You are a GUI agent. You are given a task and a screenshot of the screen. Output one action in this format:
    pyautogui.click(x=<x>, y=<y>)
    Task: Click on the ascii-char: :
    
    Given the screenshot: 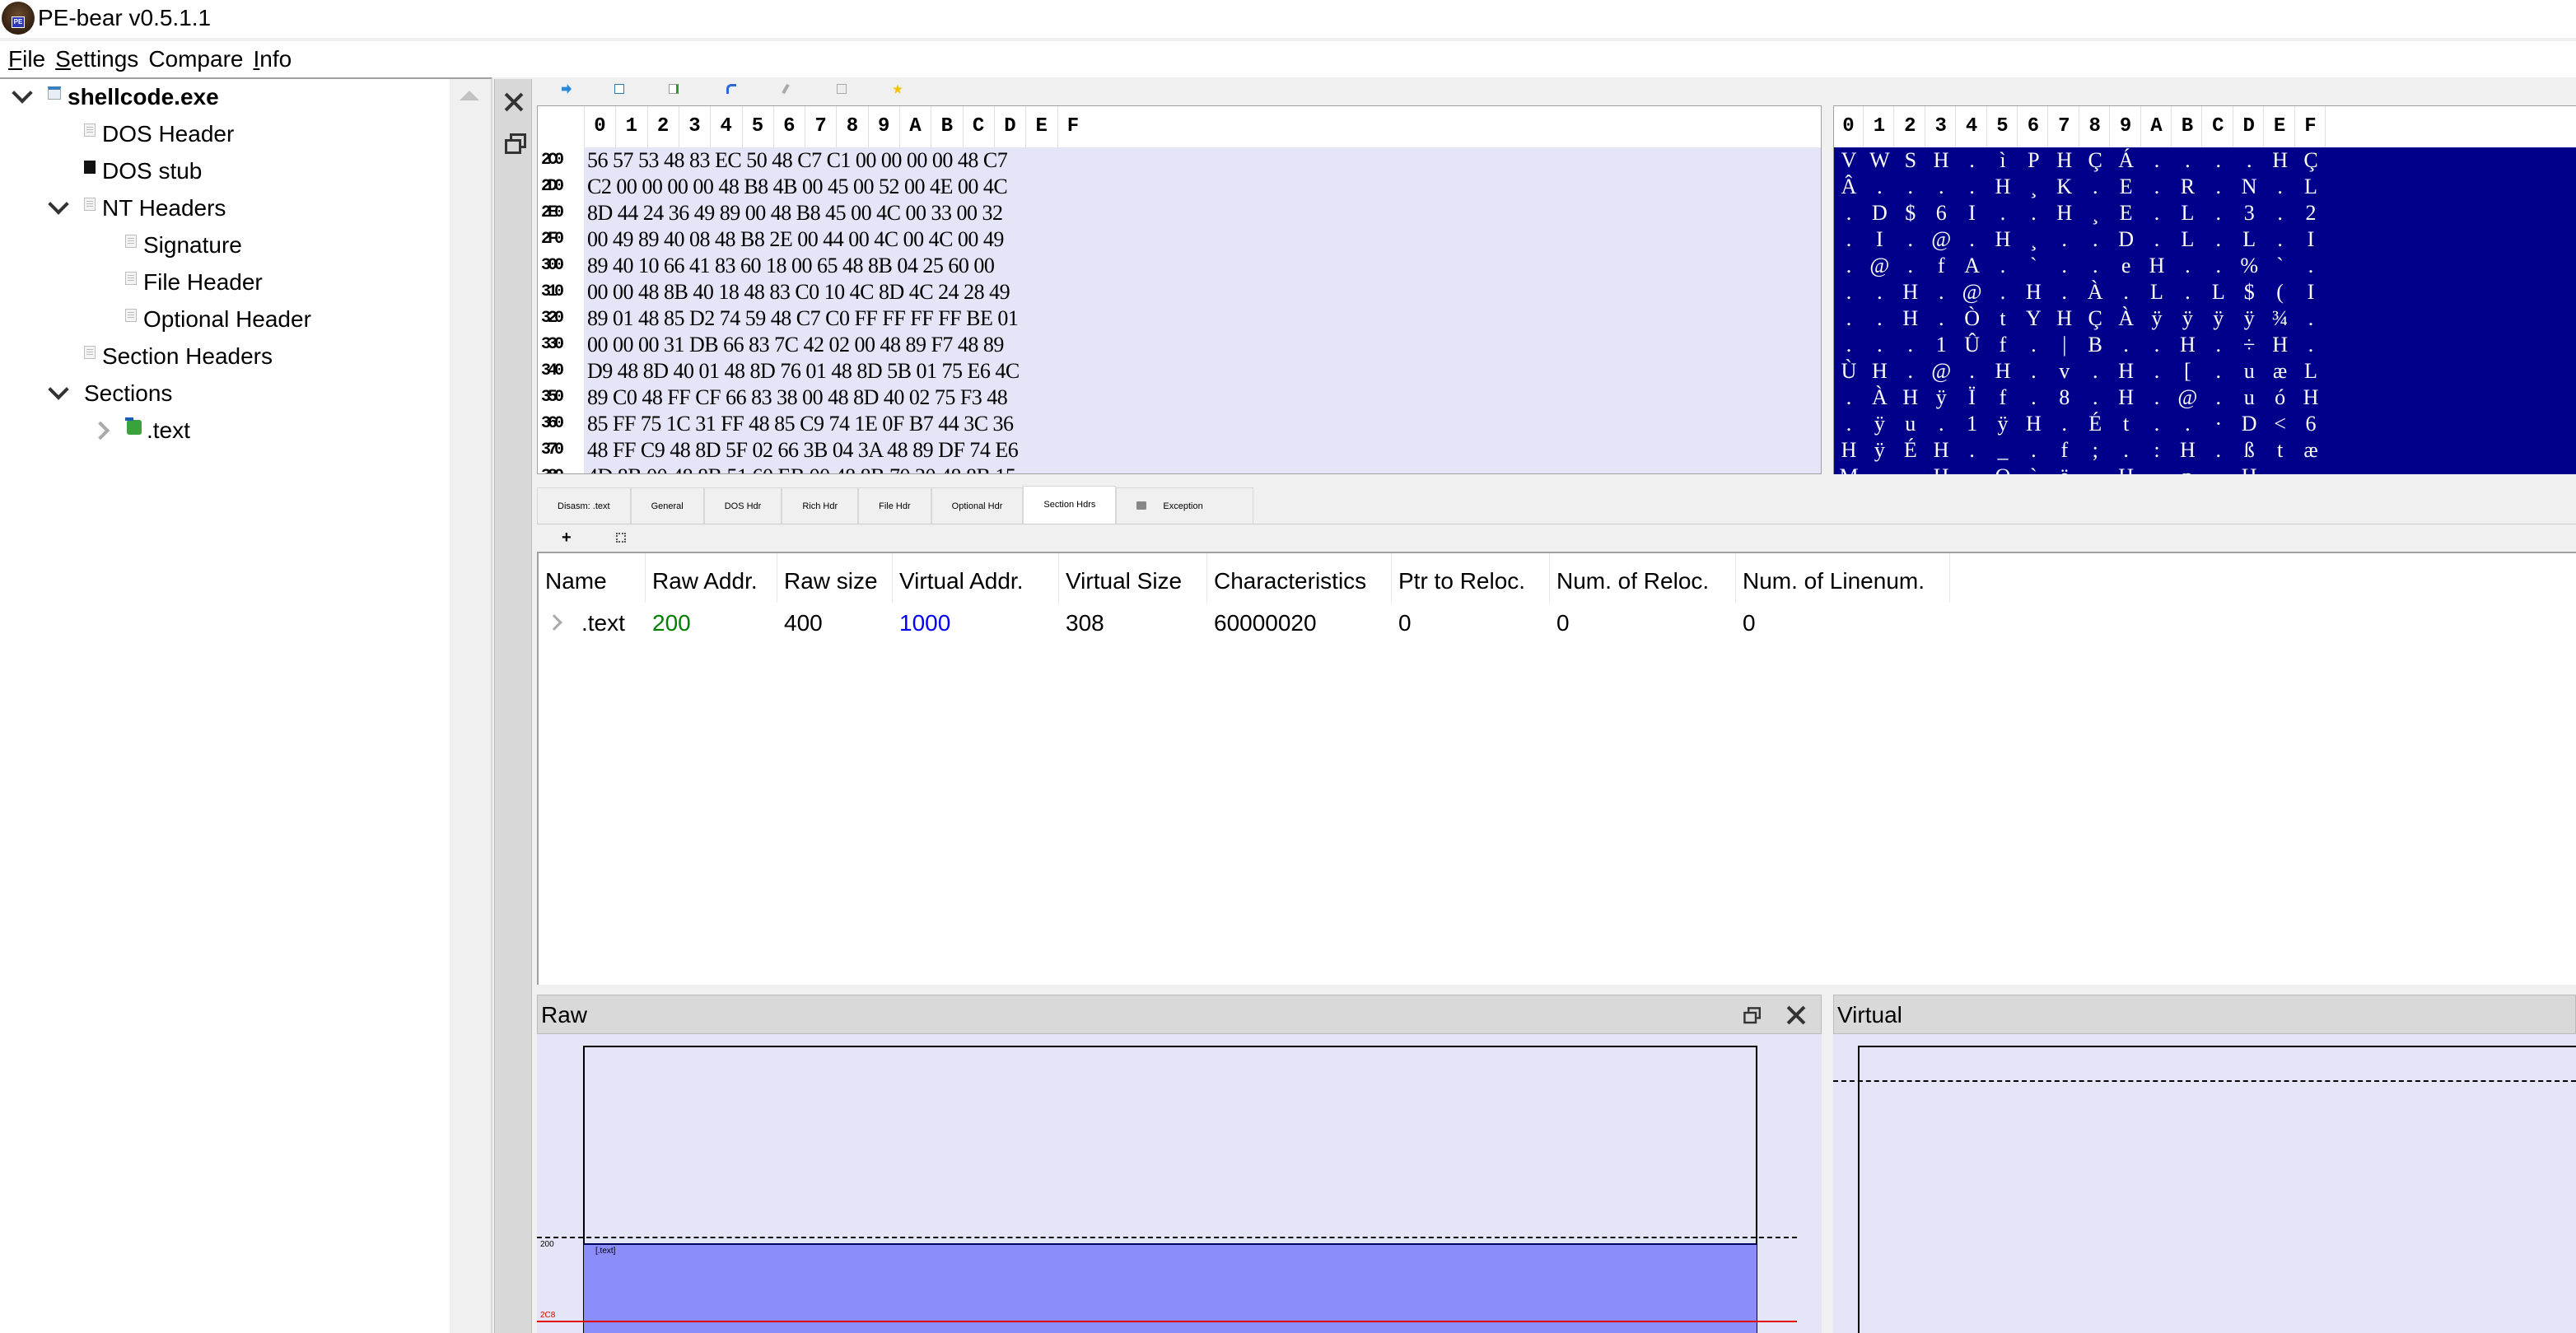 What is the action you would take?
    pyautogui.click(x=2157, y=450)
    